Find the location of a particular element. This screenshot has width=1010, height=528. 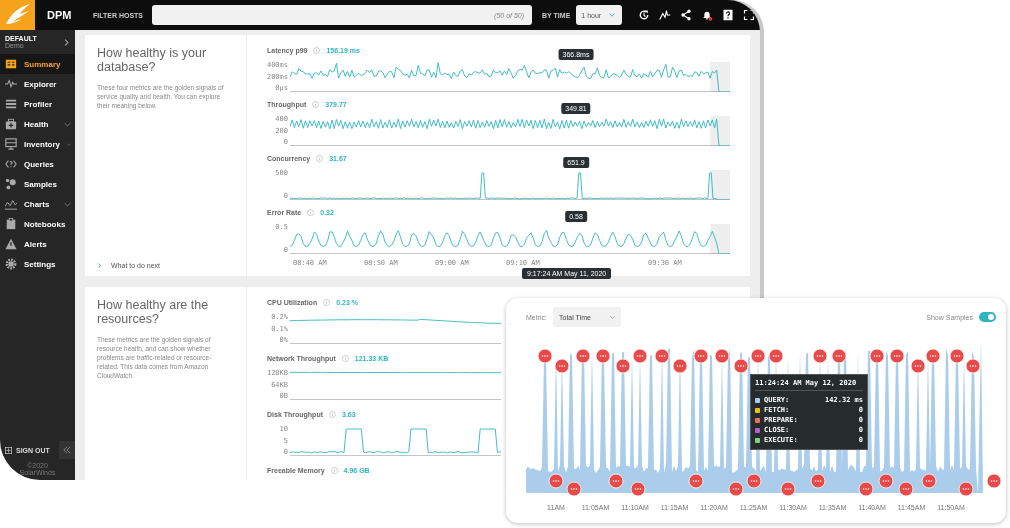

fullscreen-icon is located at coordinates (749, 15).